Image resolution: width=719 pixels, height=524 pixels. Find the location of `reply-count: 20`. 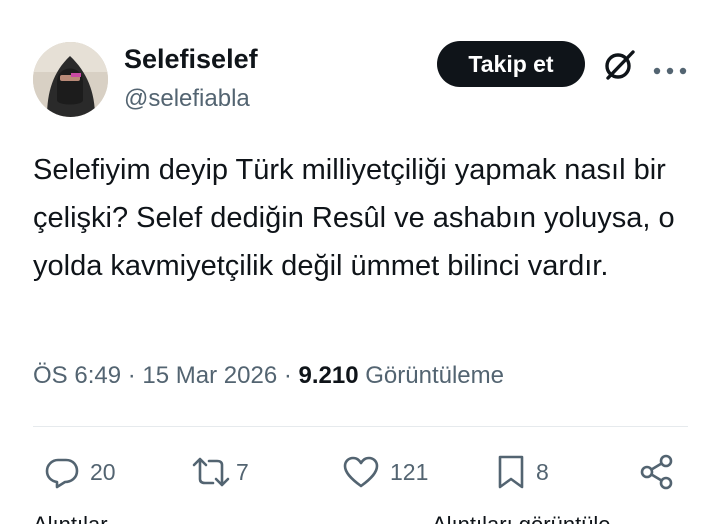

reply-count: 20 is located at coordinates (103, 471).